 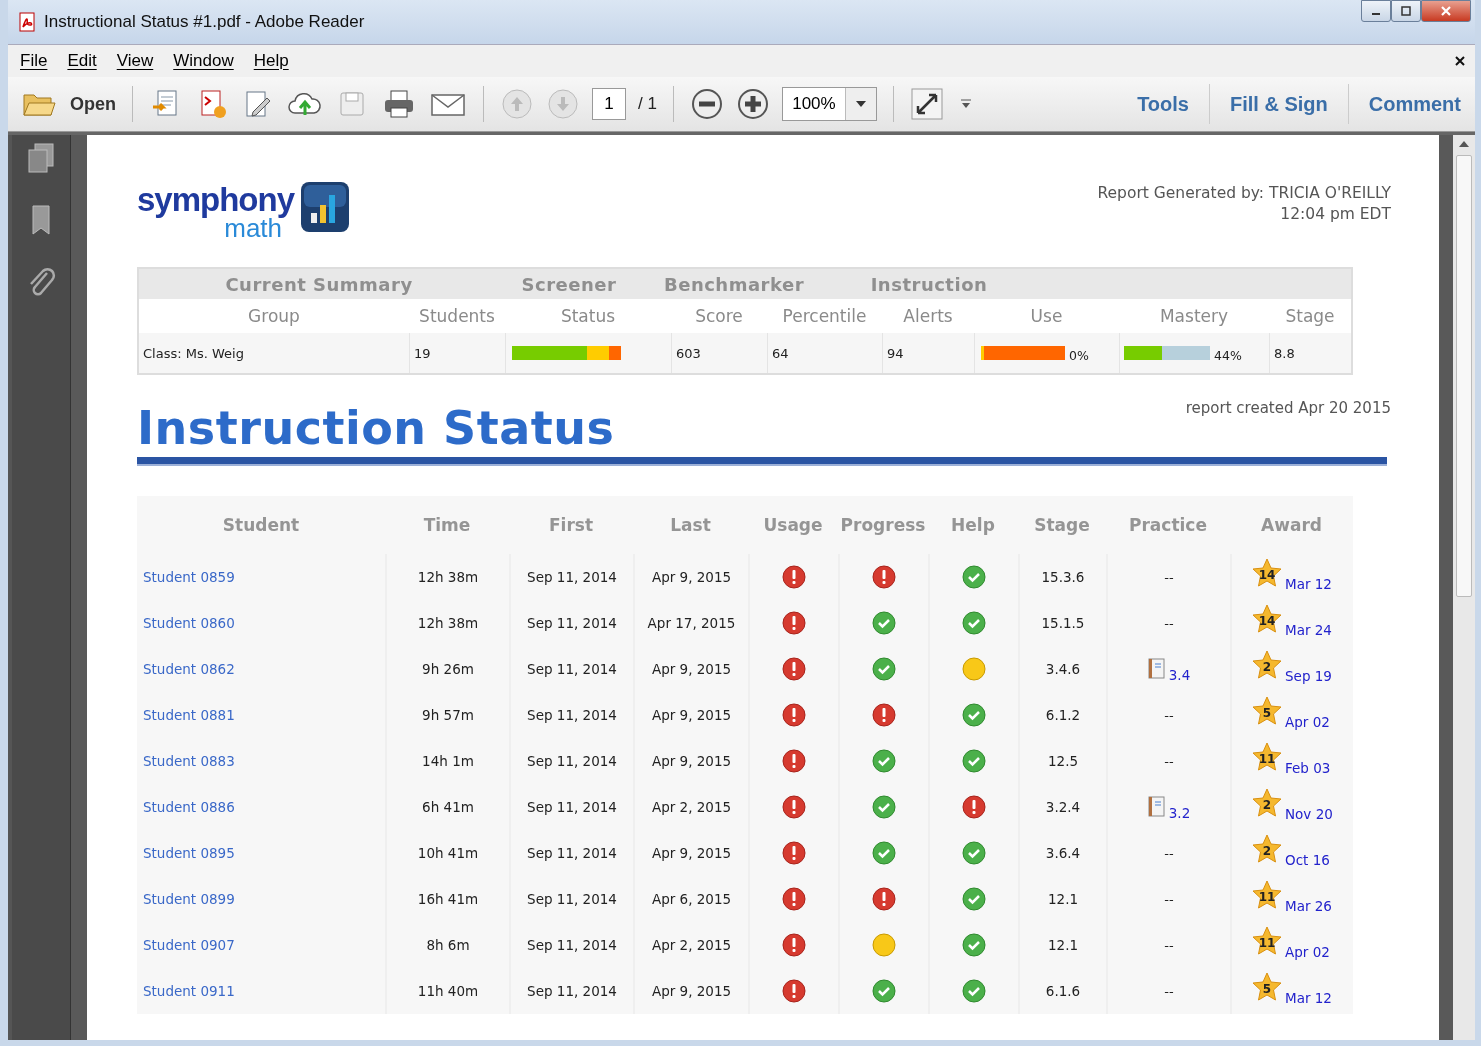 I want to click on column-heading: Usage, so click(x=793, y=525).